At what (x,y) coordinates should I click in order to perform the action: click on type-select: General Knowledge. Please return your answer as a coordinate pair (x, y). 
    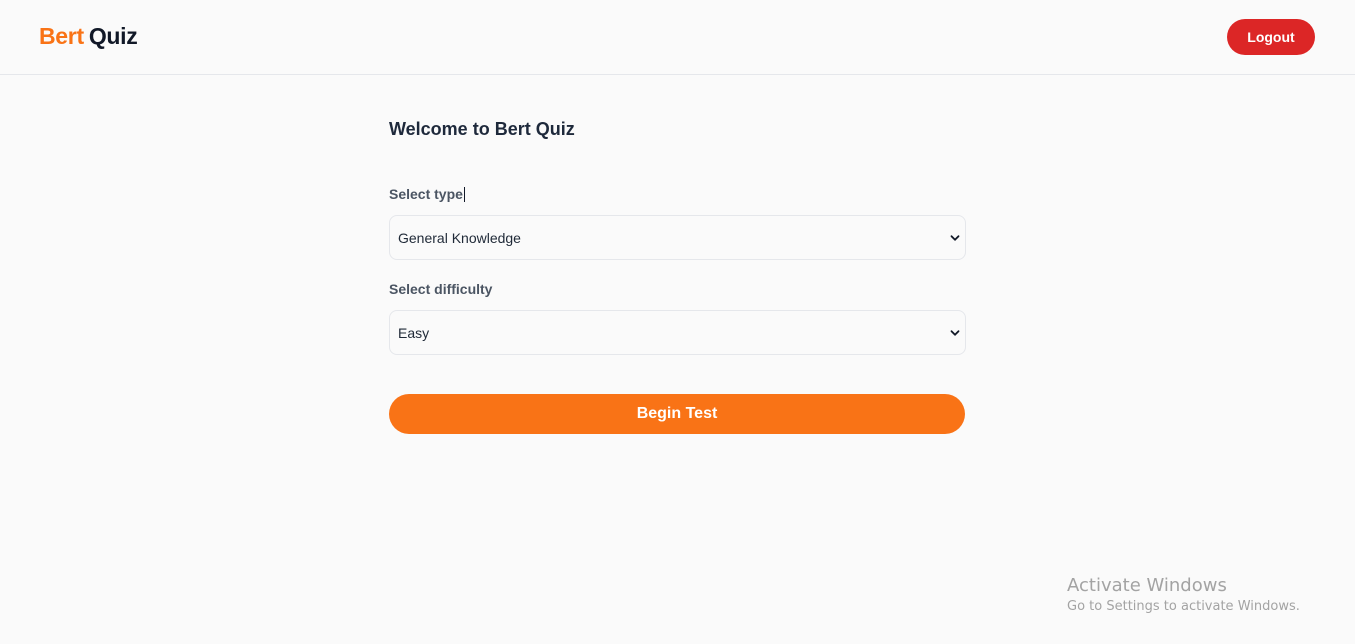
    Looking at the image, I should click on (677, 237).